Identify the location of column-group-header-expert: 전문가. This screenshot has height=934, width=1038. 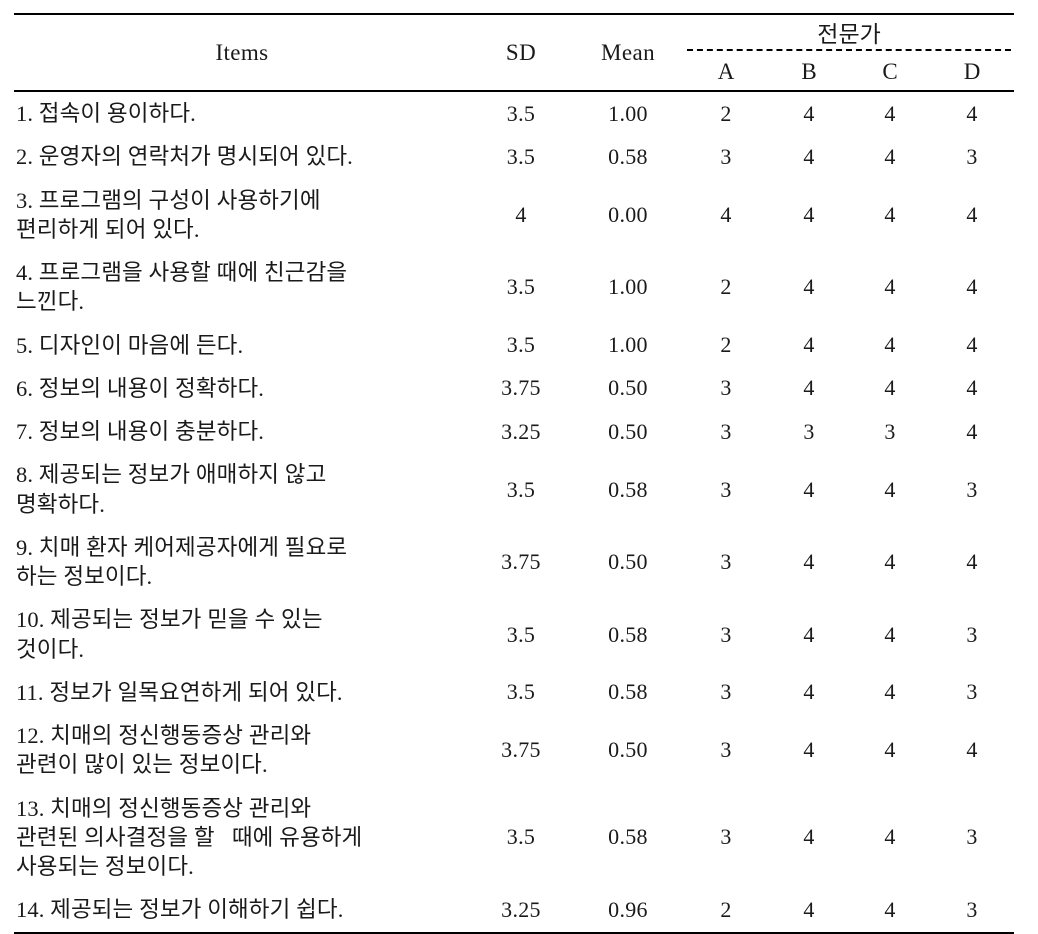
(849, 34).